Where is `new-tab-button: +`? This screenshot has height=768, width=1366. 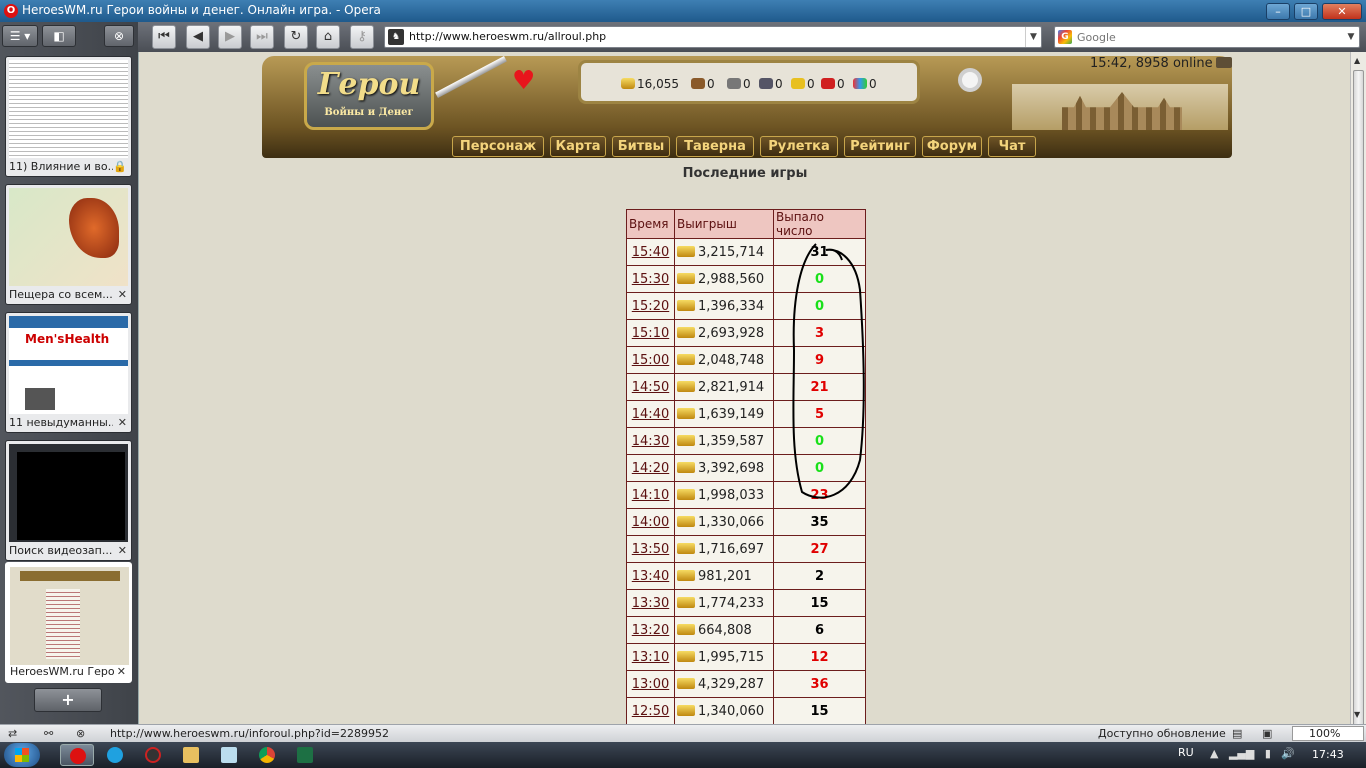
new-tab-button: + is located at coordinates (68, 700).